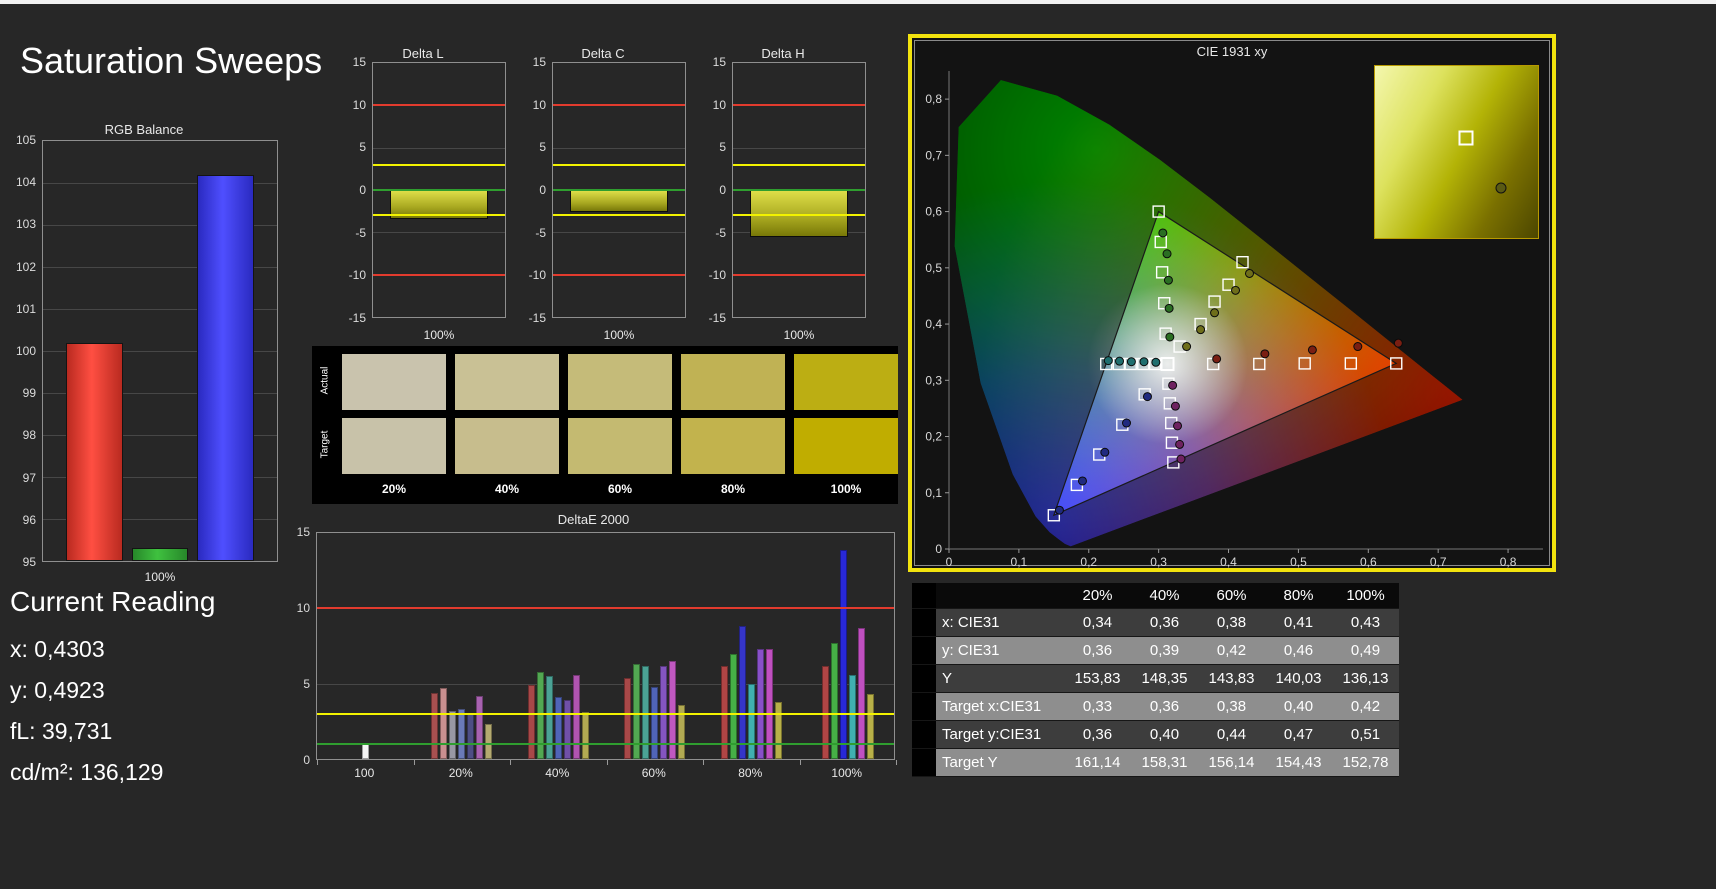  What do you see at coordinates (57, 690) in the screenshot?
I see `current-reading-value: y: 0,4923` at bounding box center [57, 690].